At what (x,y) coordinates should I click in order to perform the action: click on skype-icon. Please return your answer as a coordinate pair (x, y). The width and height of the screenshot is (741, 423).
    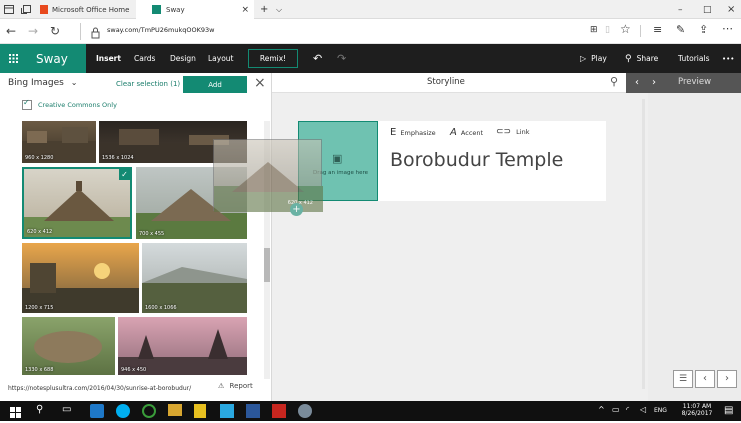
    Looking at the image, I should click on (123, 411).